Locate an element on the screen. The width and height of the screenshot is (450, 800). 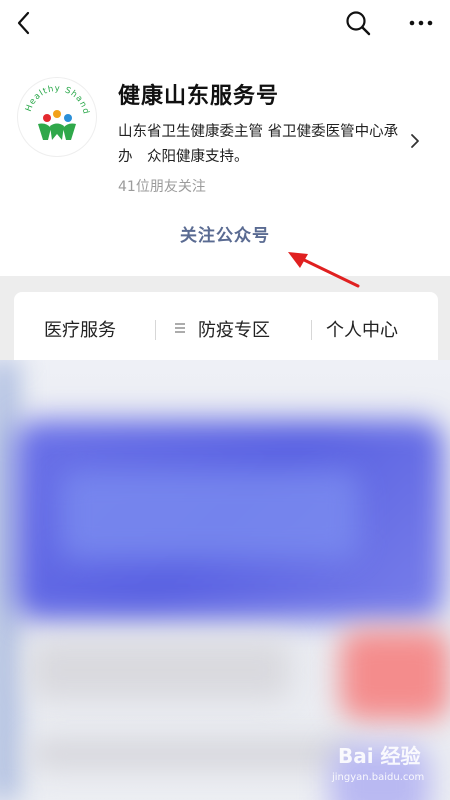
chevron-right-icon is located at coordinates (415, 141).